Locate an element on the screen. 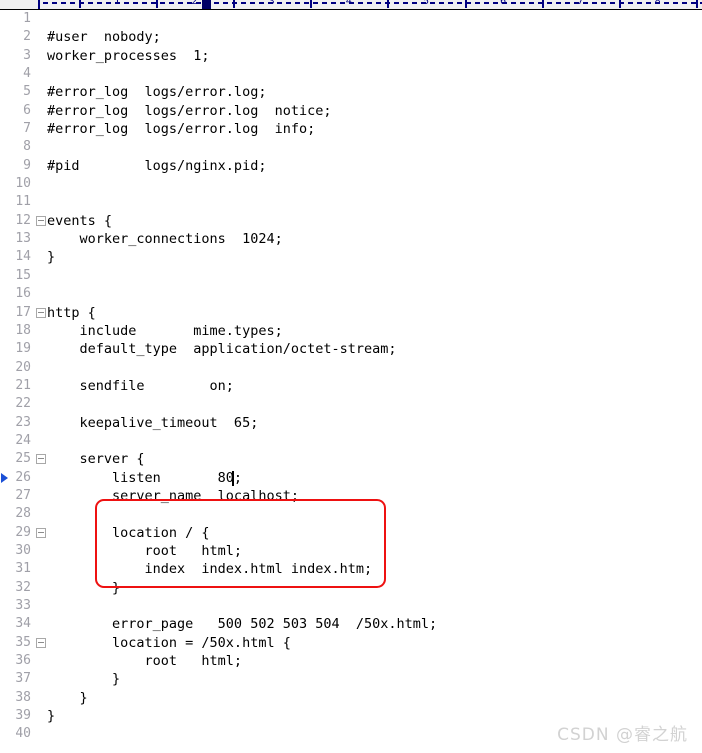  code-line: 14} is located at coordinates (351, 257).